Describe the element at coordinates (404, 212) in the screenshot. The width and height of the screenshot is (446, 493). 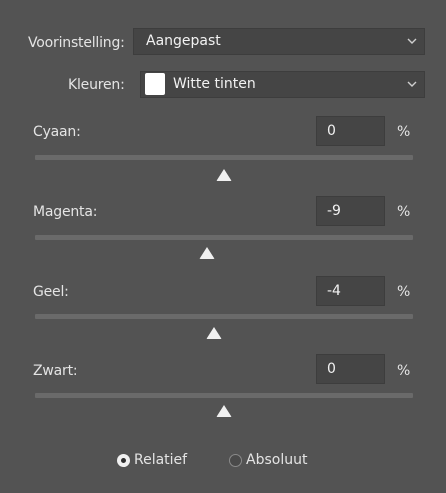
I see `magenta-percent-unit: %` at that location.